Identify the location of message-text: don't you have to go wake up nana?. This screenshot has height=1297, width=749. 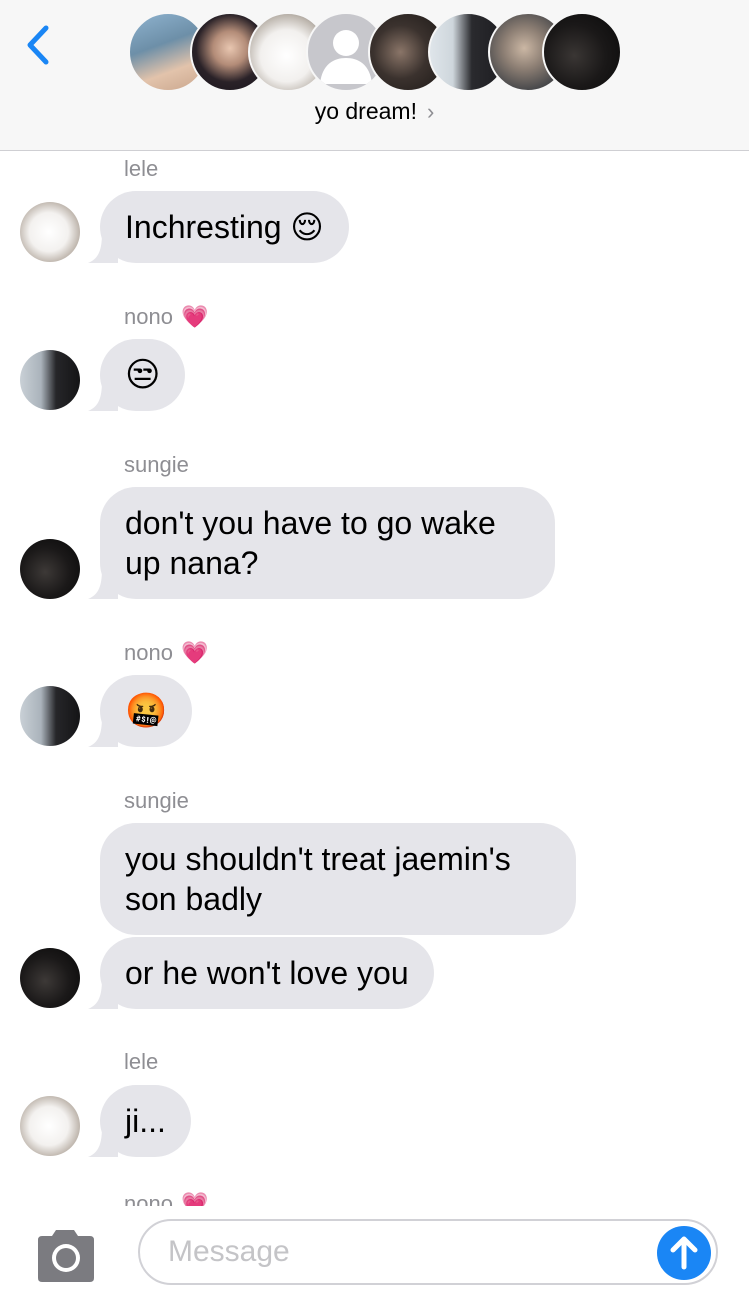
(310, 543).